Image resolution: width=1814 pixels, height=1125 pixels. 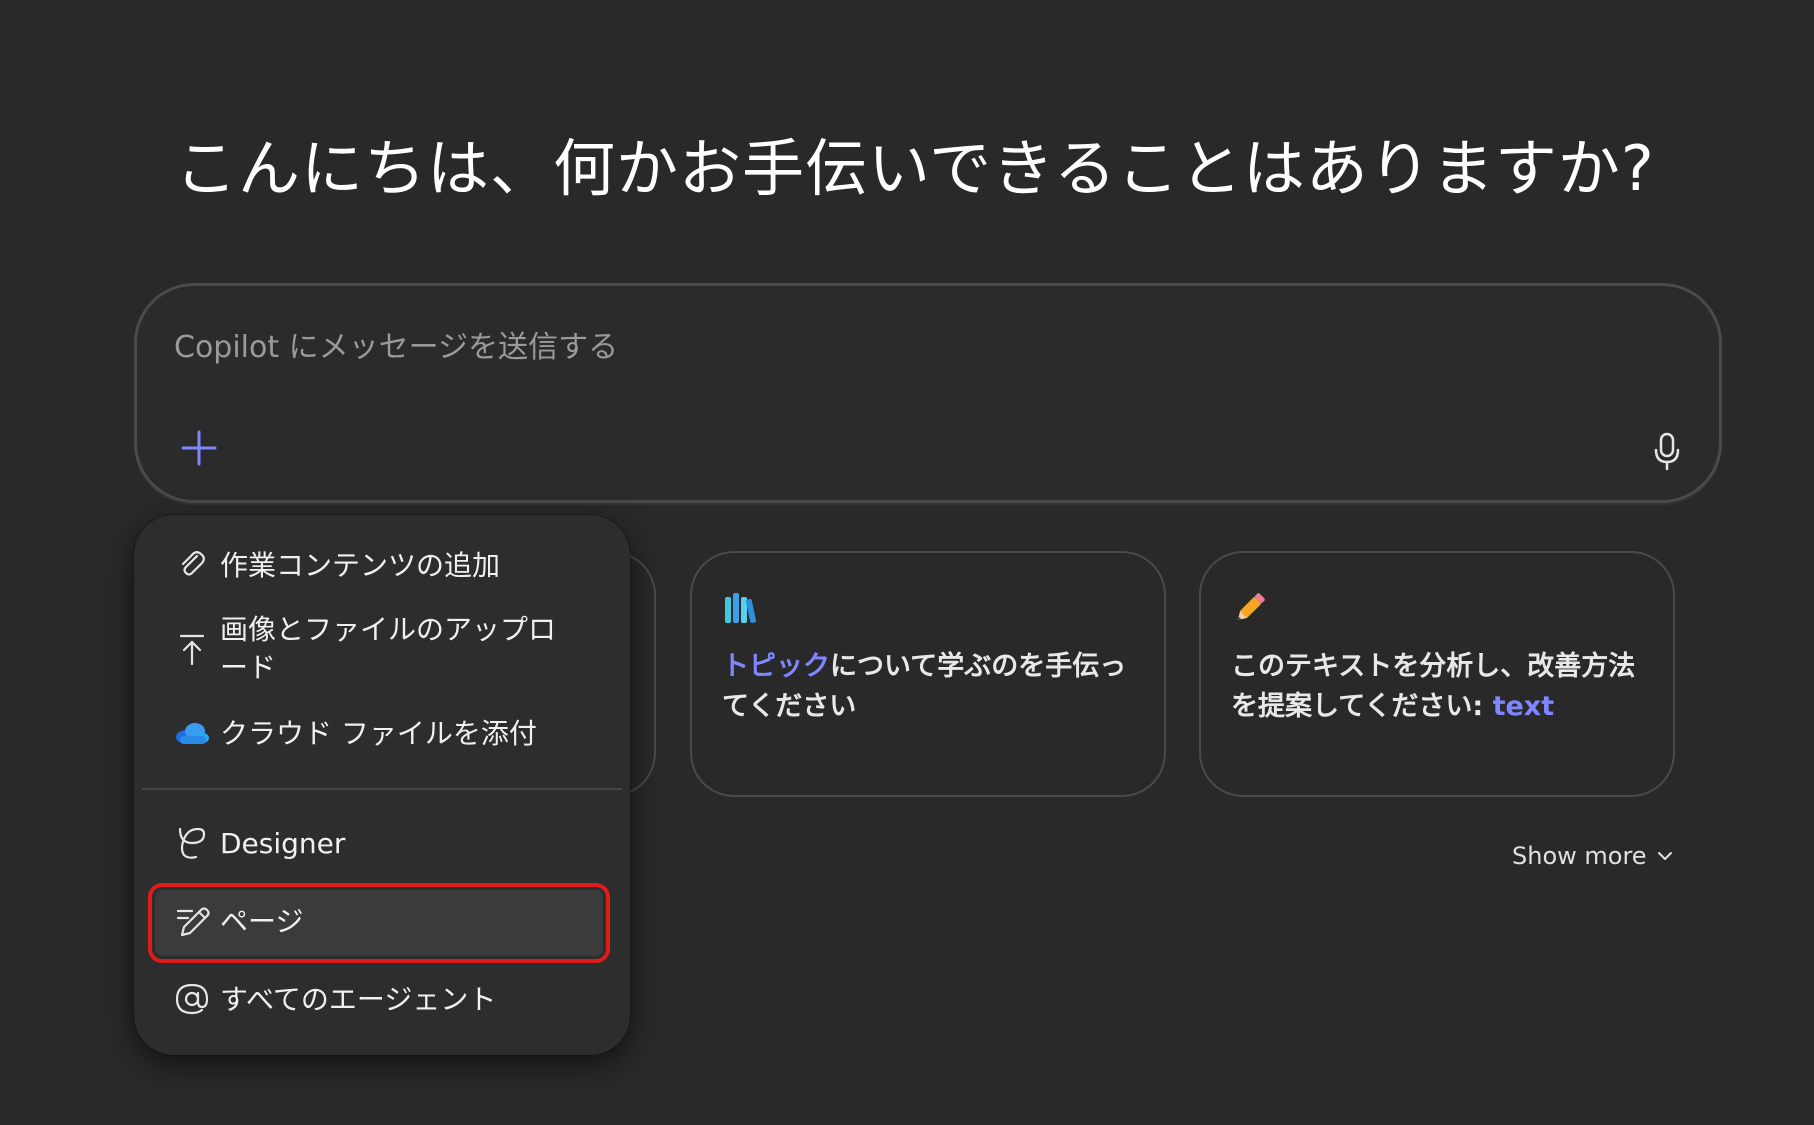 What do you see at coordinates (1251, 607) in the screenshot?
I see `pencil-icon` at bounding box center [1251, 607].